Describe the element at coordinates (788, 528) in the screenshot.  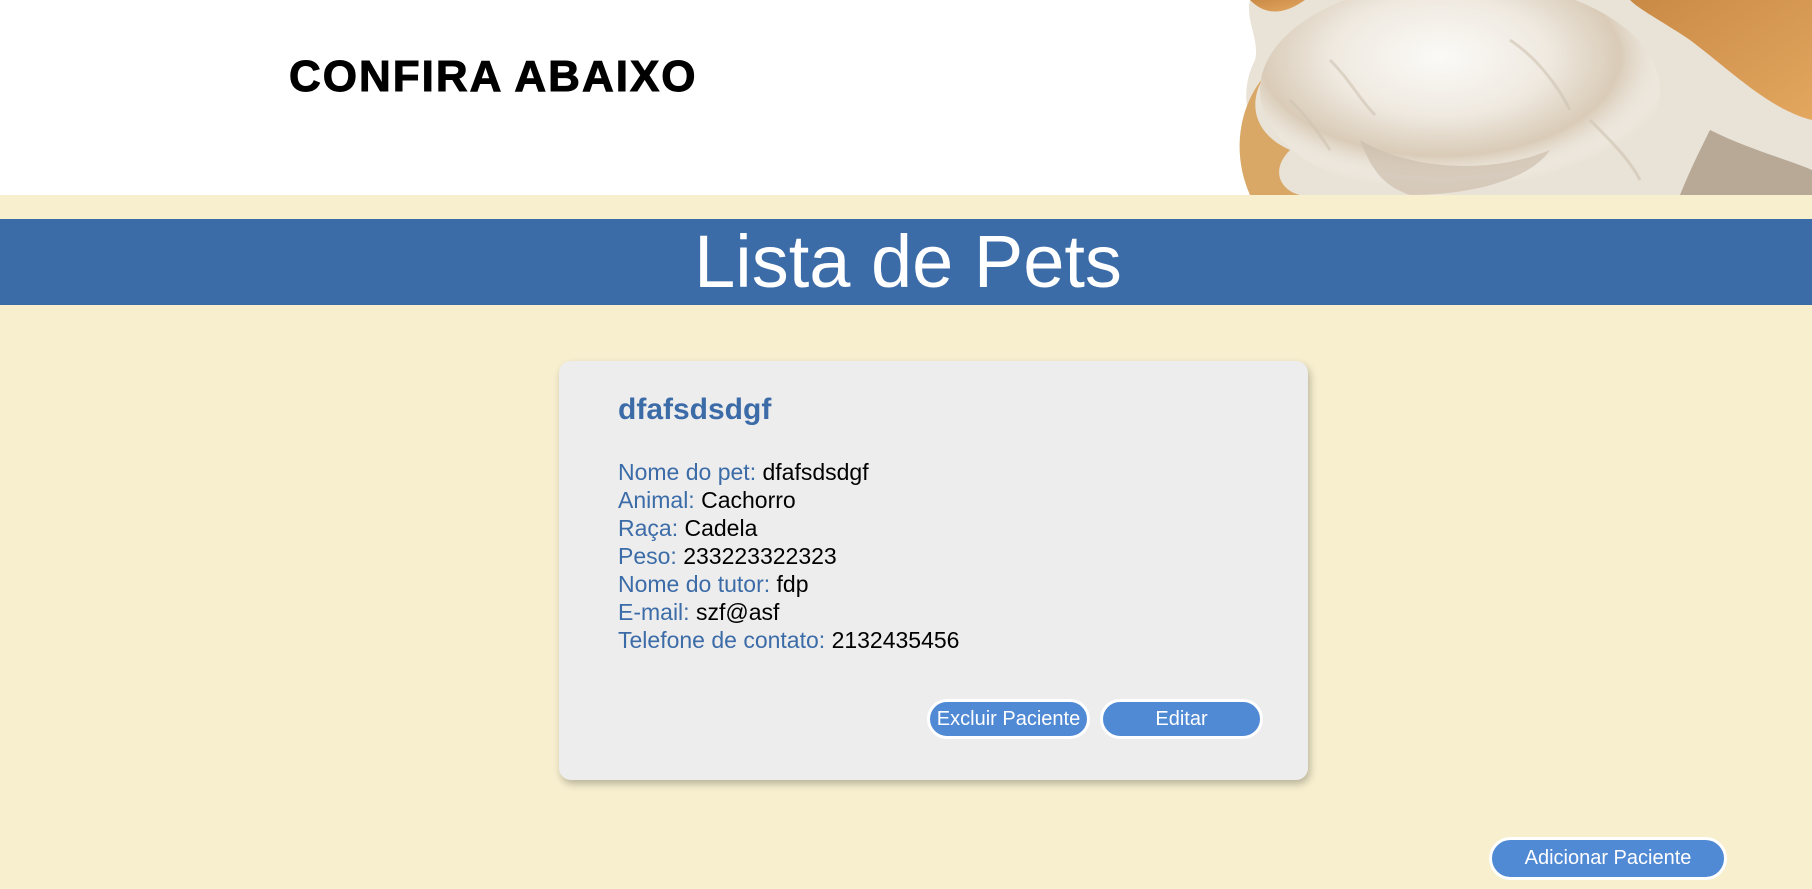
I see `field-breed: Raça: Cadela` at that location.